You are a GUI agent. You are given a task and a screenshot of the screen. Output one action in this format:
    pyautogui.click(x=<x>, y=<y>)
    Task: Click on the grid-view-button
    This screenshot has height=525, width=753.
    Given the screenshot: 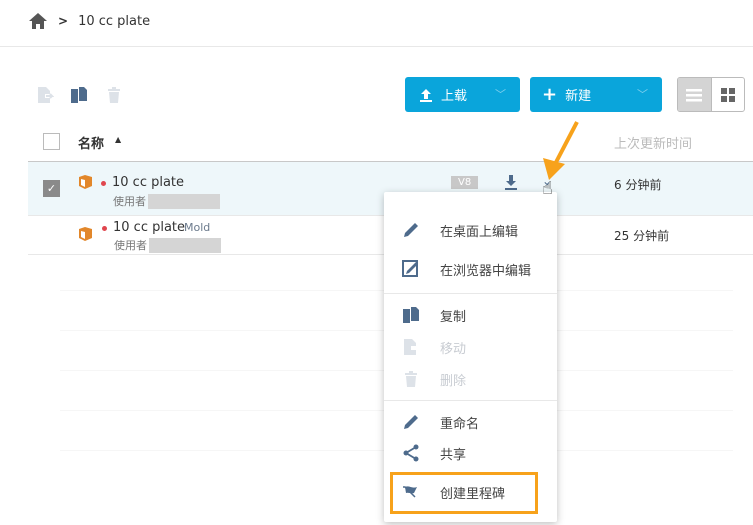 What is the action you would take?
    pyautogui.click(x=728, y=94)
    